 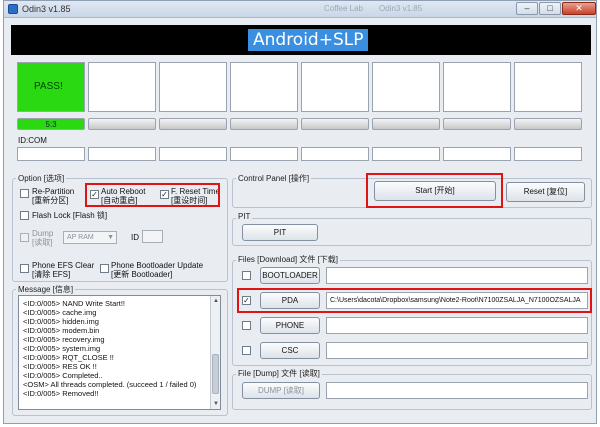 What do you see at coordinates (290, 325) in the screenshot?
I see `phone-button: PHONE` at bounding box center [290, 325].